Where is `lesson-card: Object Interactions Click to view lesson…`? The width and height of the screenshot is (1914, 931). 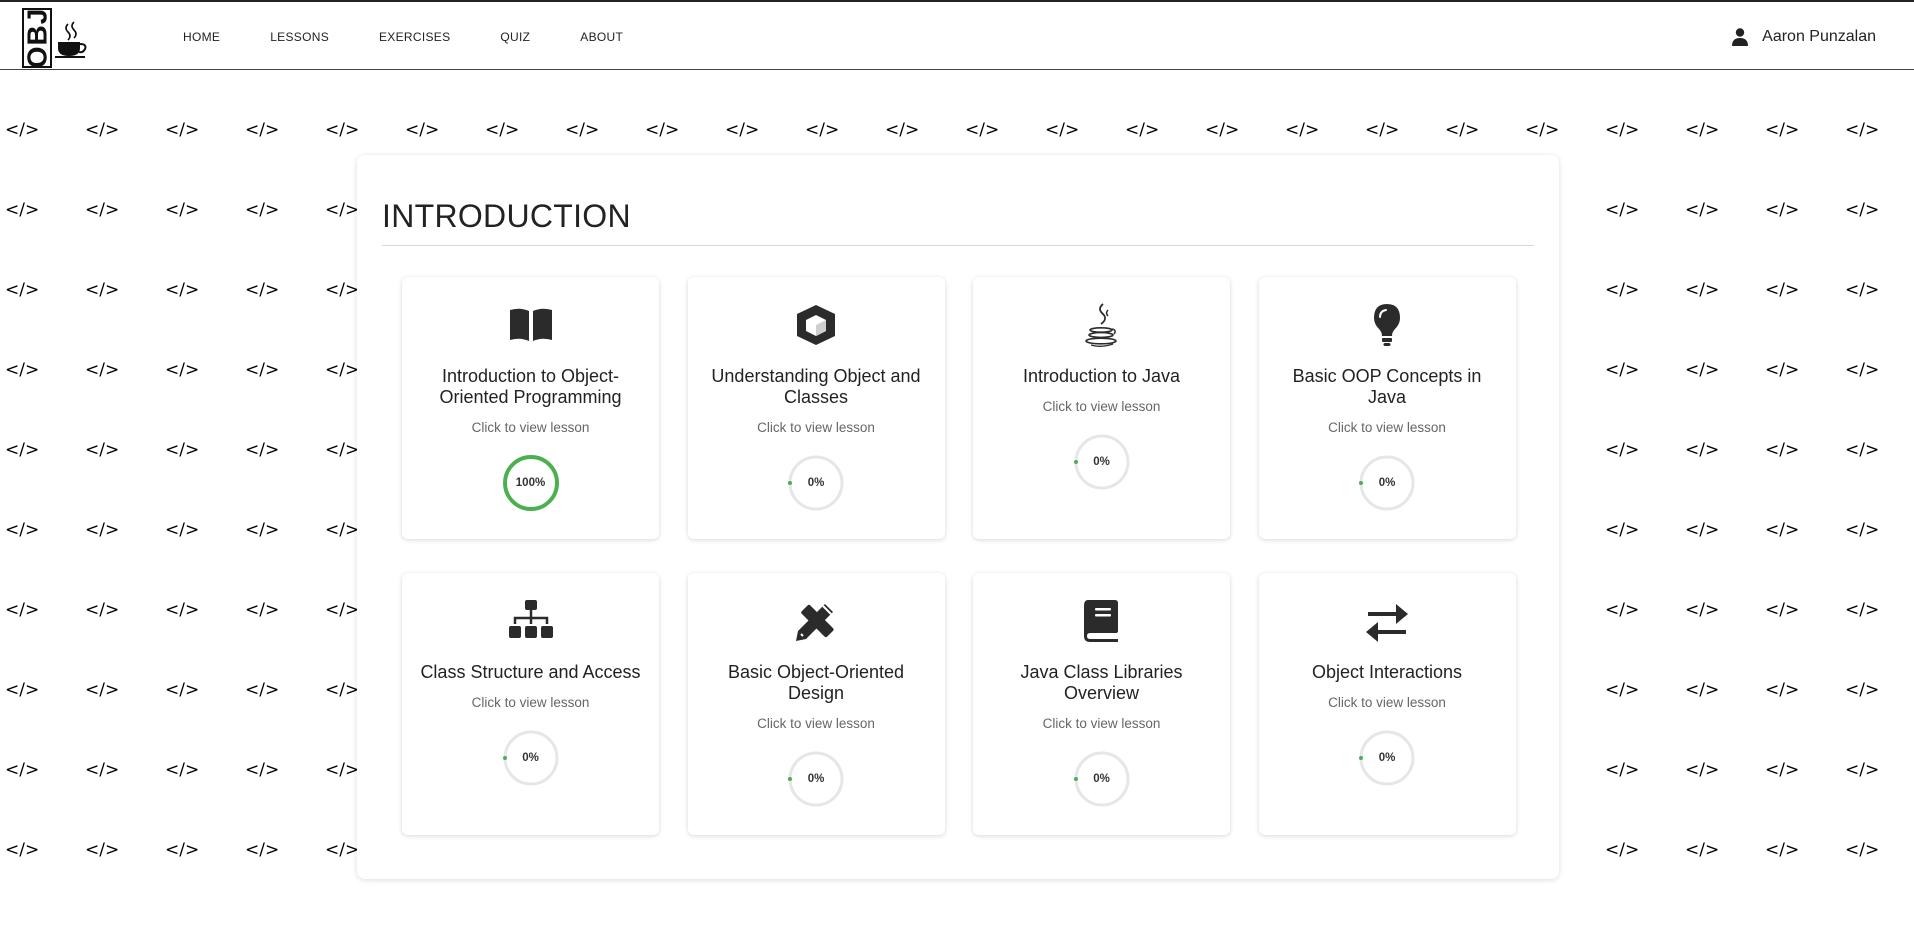 lesson-card: Object Interactions Click to view lesson… is located at coordinates (1387, 704).